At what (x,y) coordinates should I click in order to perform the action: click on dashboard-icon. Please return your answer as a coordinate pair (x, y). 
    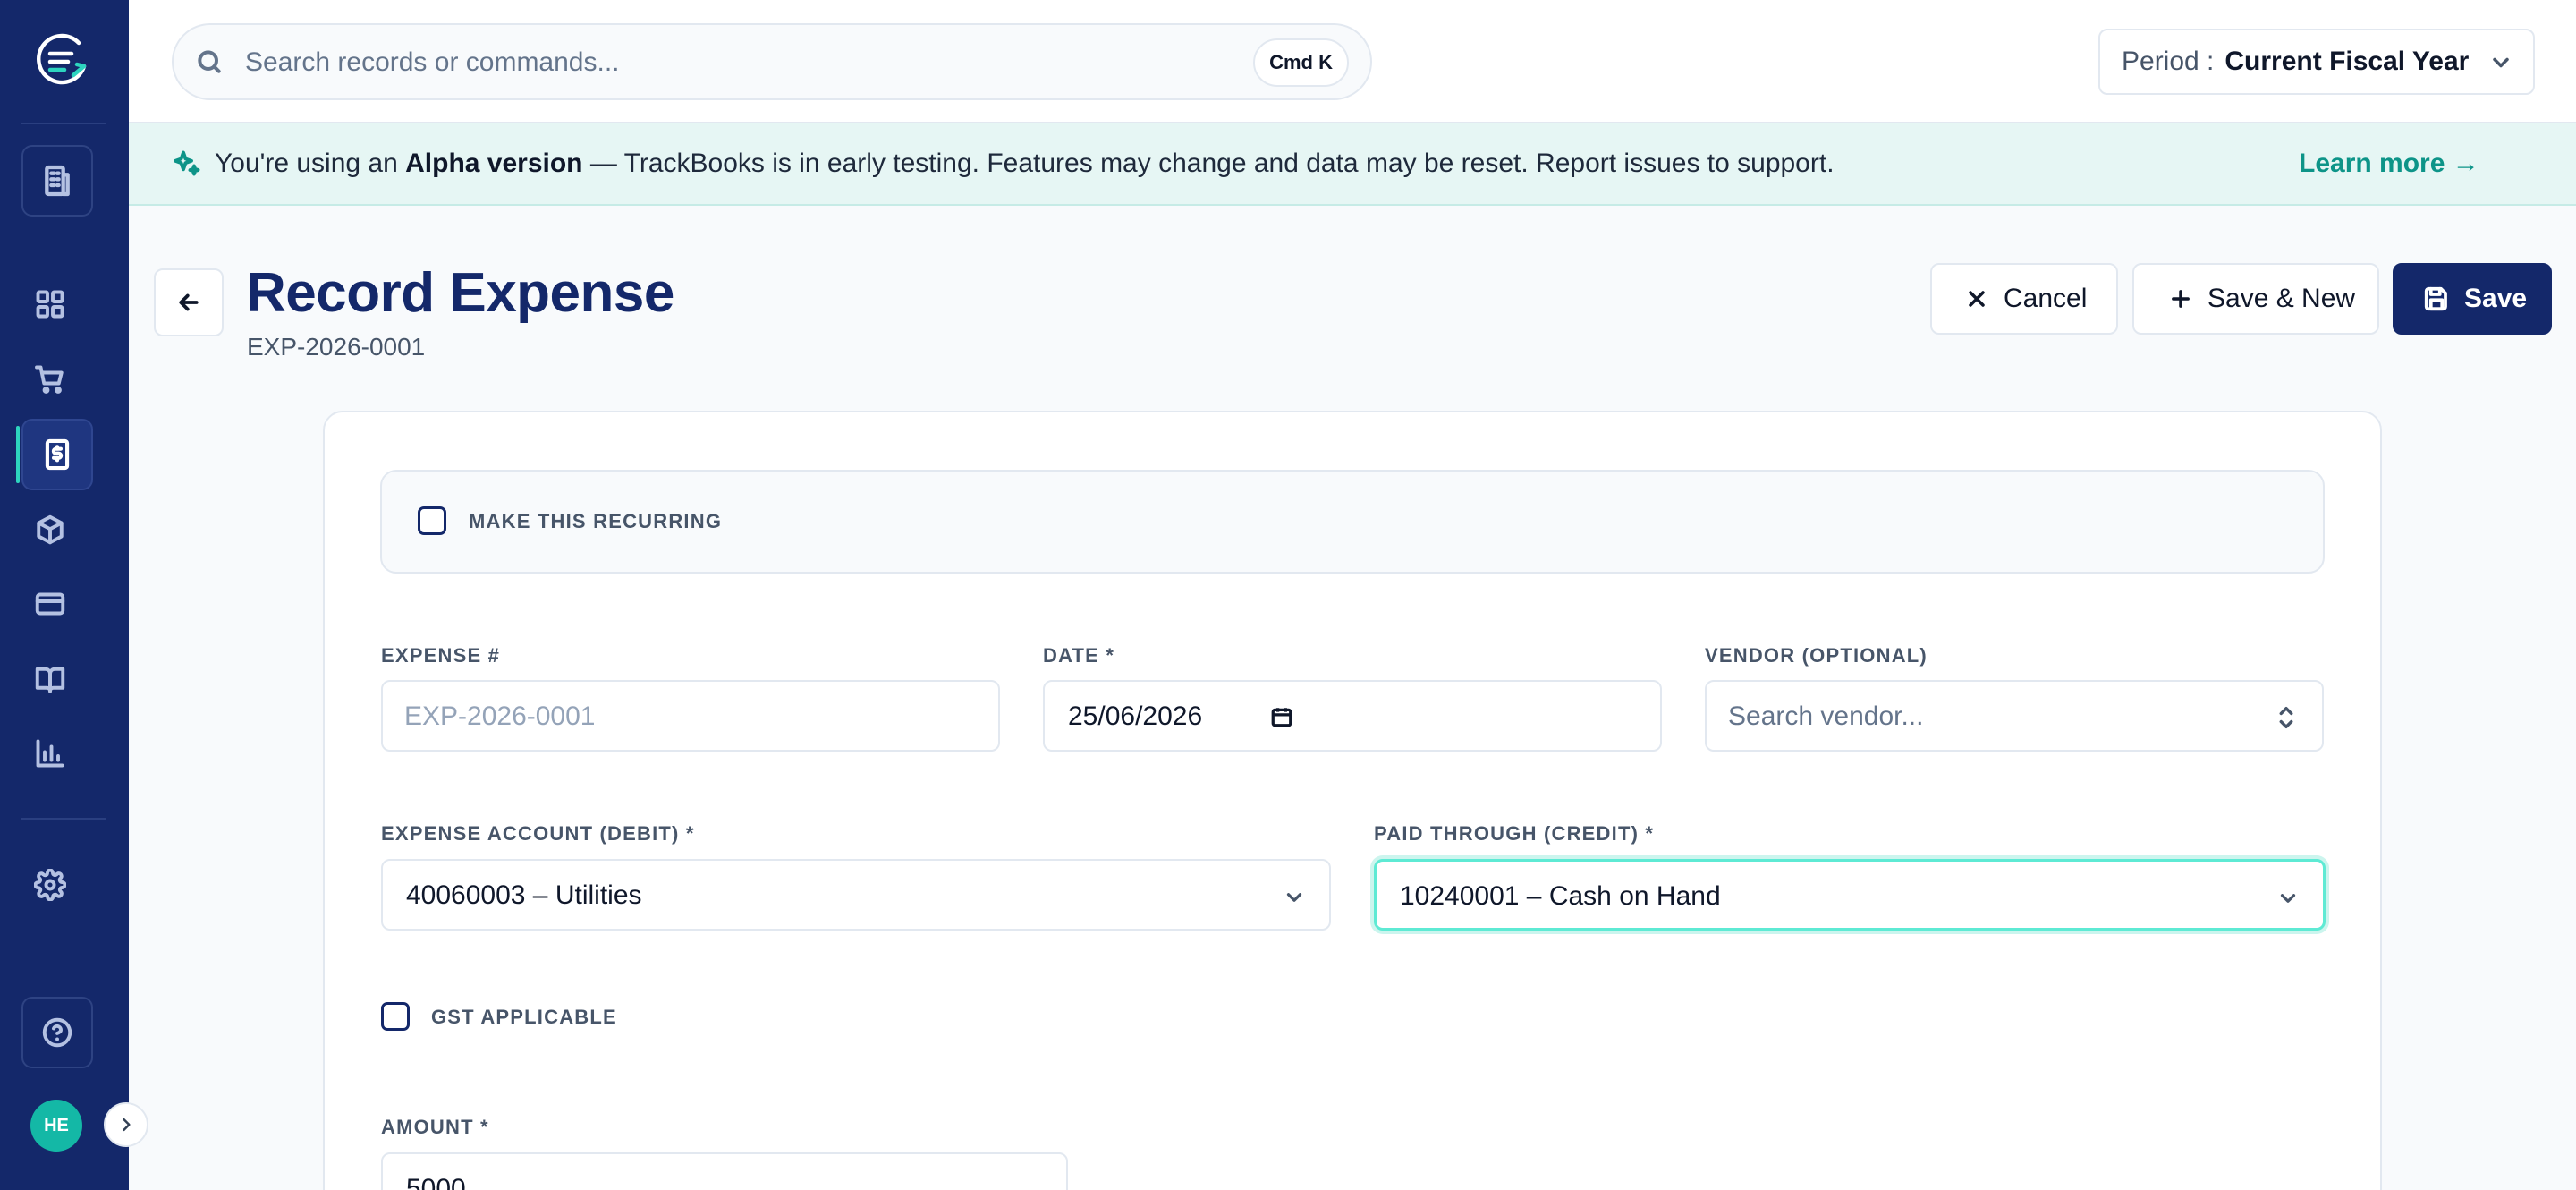
    Looking at the image, I should click on (50, 304).